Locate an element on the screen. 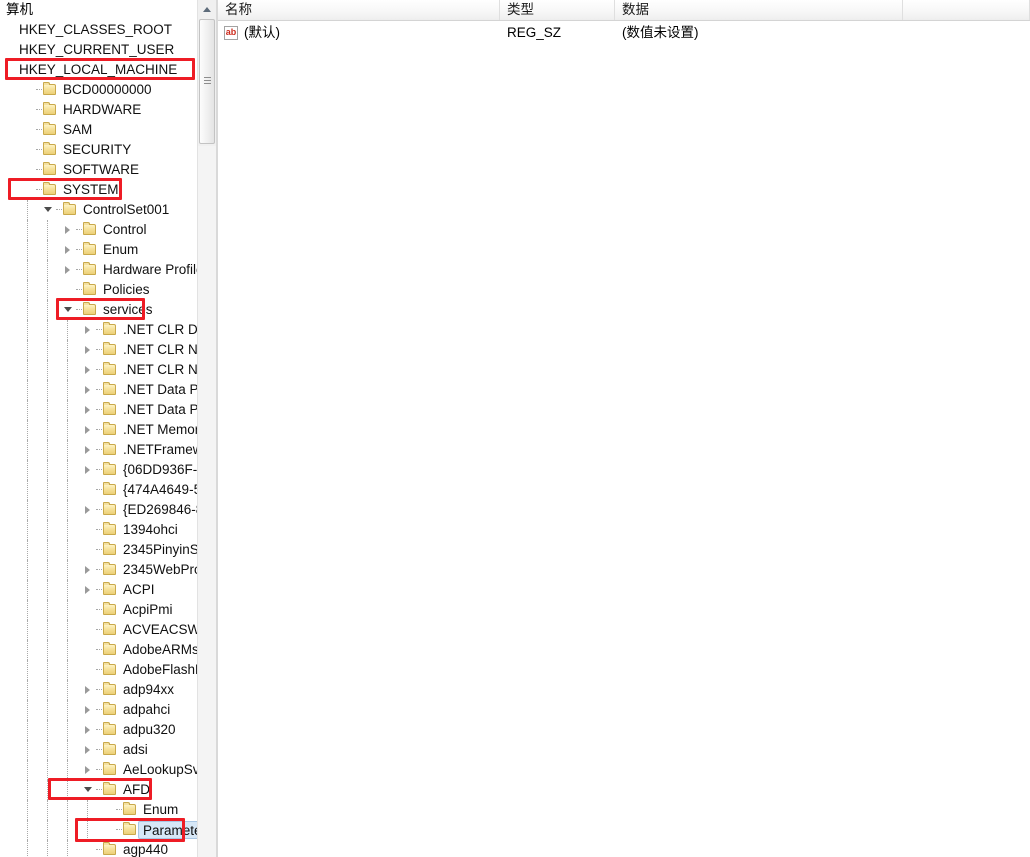  tree-item-hkey-classes-root: HKEY_CLASSES_ROOT is located at coordinates (98, 30).